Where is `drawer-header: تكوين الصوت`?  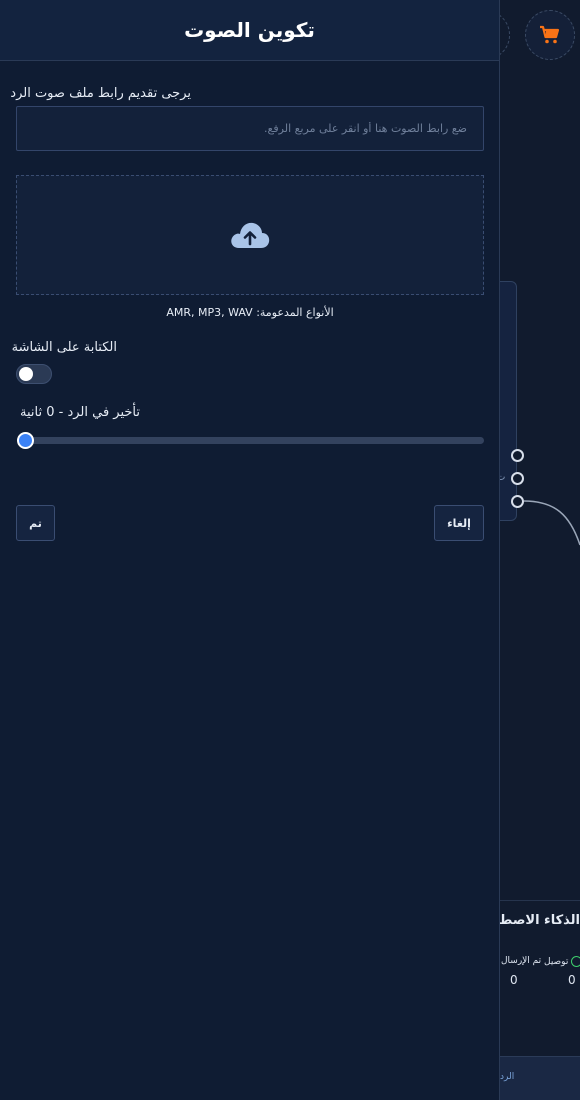
drawer-header: تكوين الصوت is located at coordinates (249, 30).